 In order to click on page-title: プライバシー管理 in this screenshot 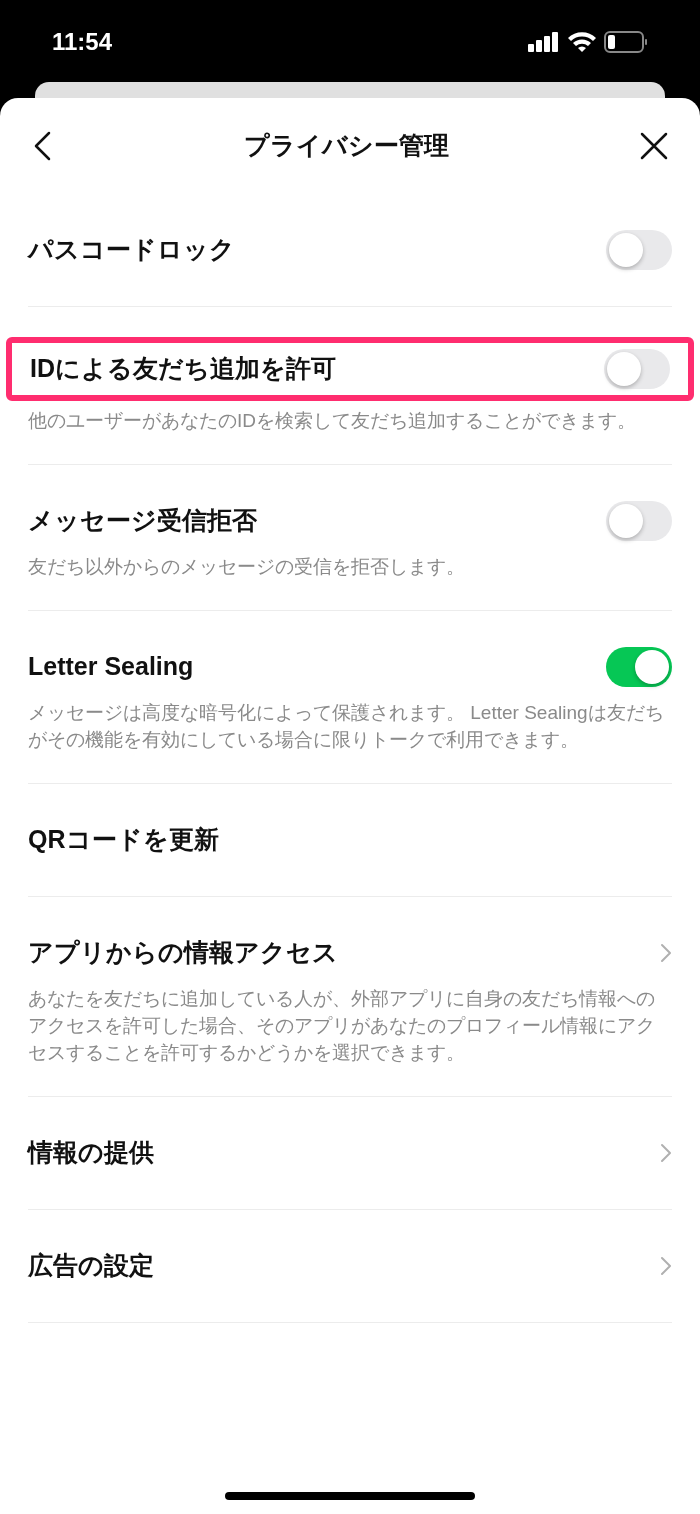, I will do `click(346, 146)`.